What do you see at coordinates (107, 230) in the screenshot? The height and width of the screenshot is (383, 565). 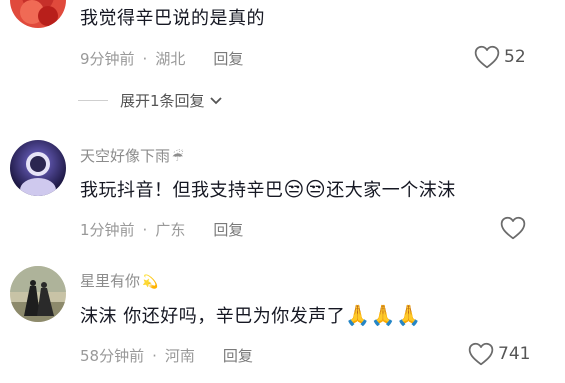 I see `comment-time: 1分钟前` at bounding box center [107, 230].